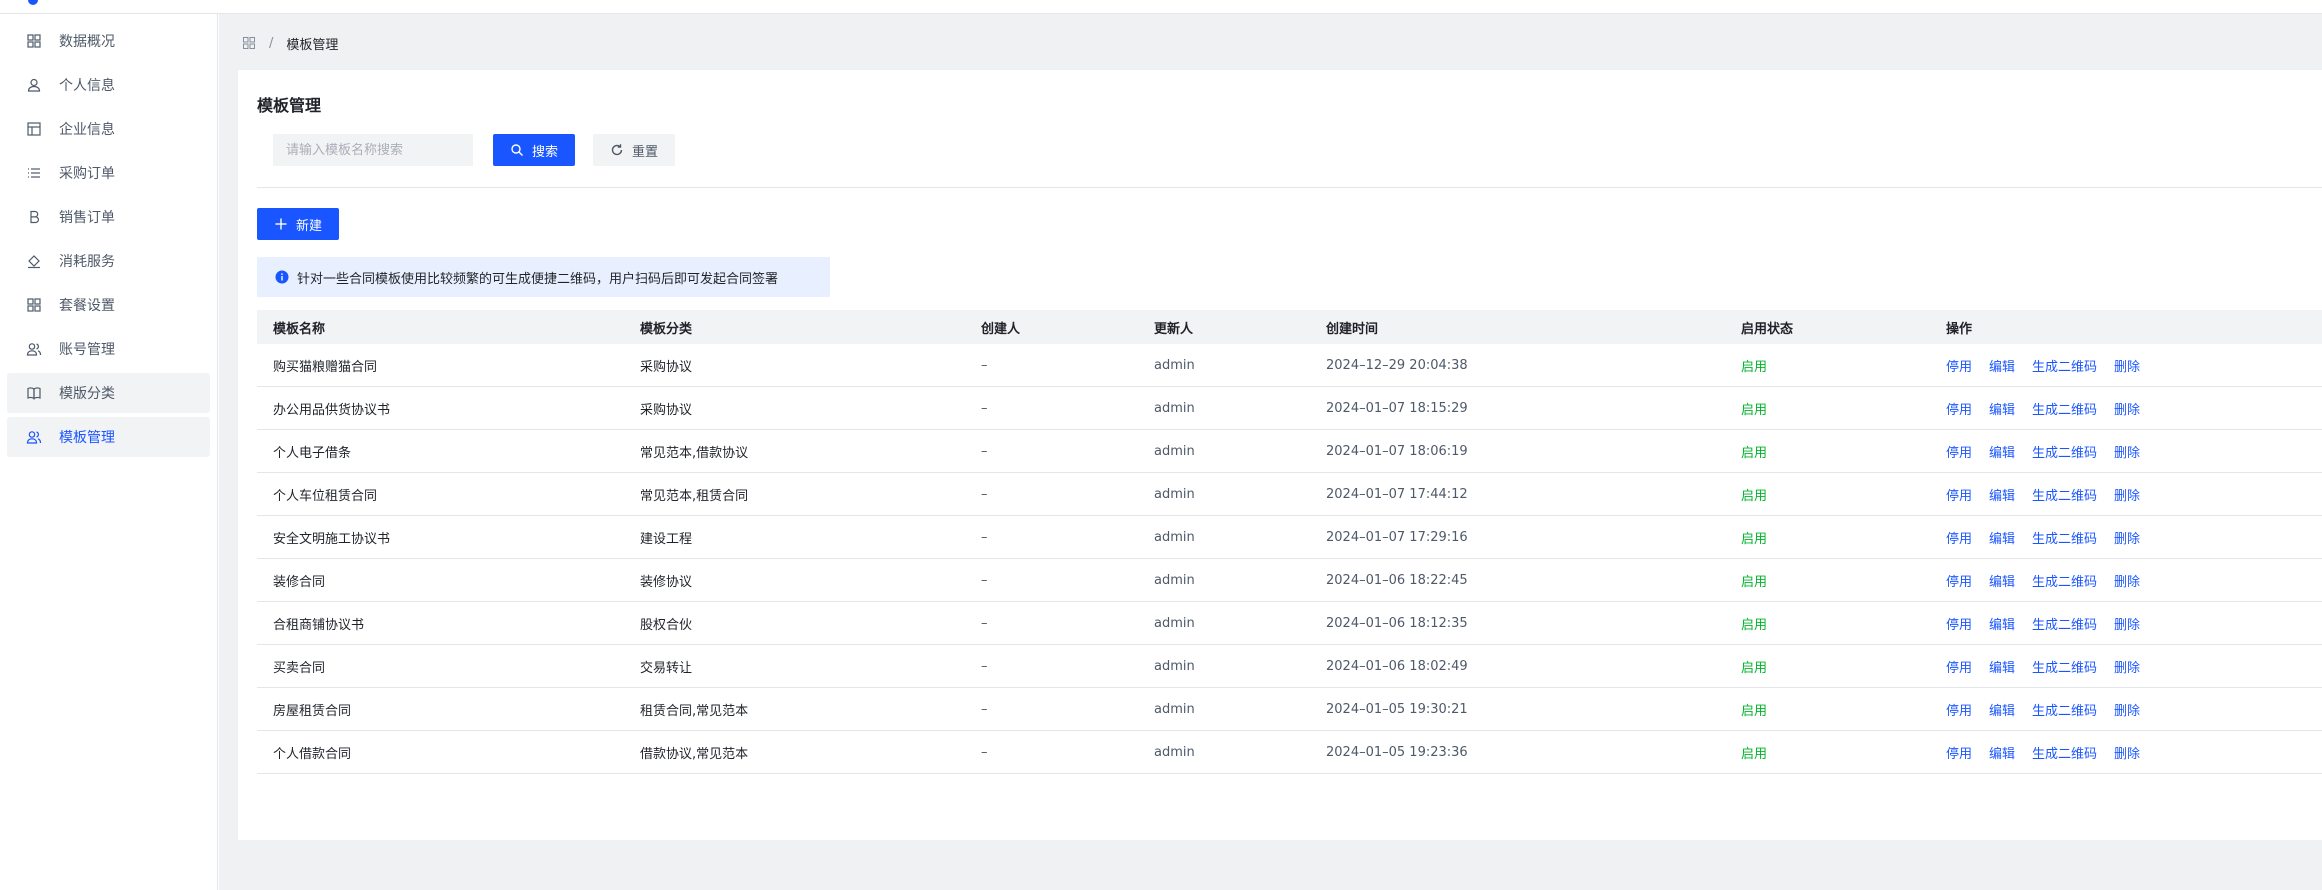 The image size is (2322, 890). I want to click on created-time: 2024–01–06 18:12:35, so click(1397, 623).